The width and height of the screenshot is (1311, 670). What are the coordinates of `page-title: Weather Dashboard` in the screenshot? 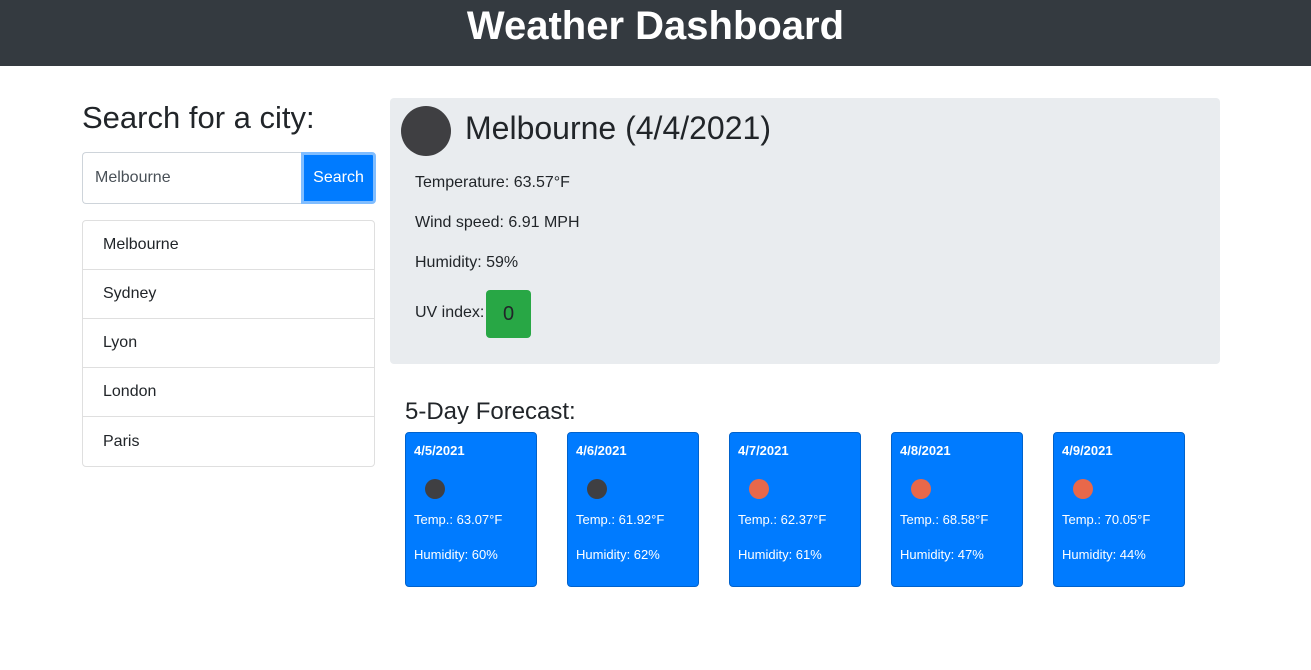 It's located at (655, 26).